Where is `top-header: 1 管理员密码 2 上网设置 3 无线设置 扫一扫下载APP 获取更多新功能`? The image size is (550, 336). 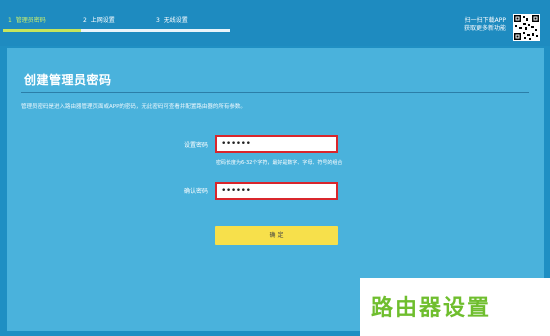 top-header: 1 管理员密码 2 上网设置 3 无线设置 扫一扫下载APP 获取更多新功能 is located at coordinates (275, 23).